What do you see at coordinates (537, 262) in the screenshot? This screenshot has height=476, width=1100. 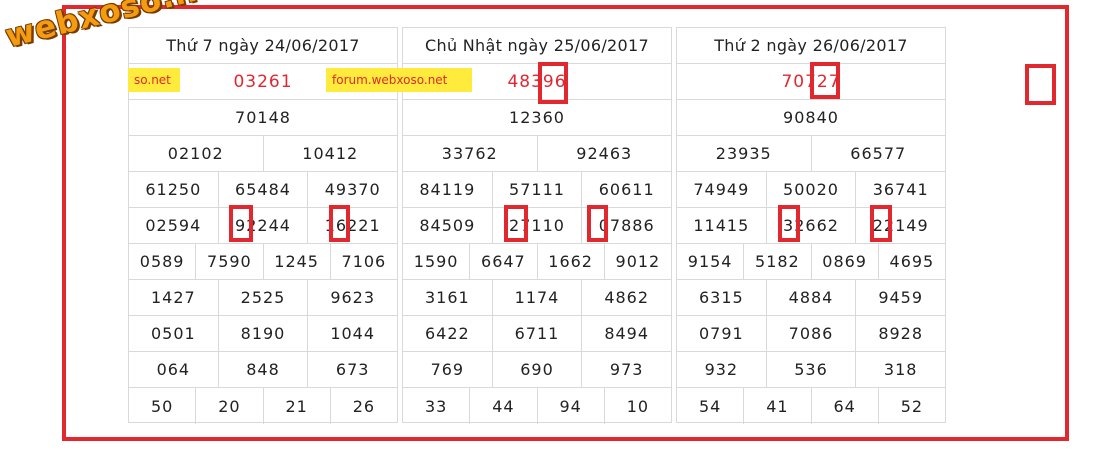 I see `prize-row-4: 1590 6647 1662 9012` at bounding box center [537, 262].